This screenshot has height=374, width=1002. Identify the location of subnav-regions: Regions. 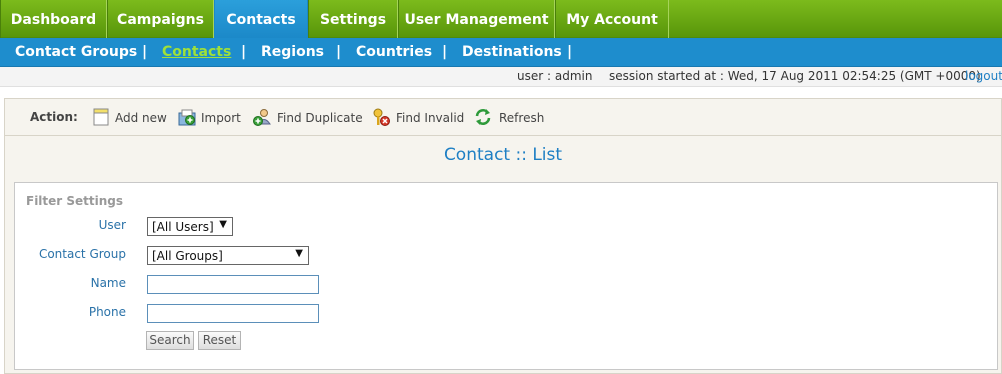
(292, 52).